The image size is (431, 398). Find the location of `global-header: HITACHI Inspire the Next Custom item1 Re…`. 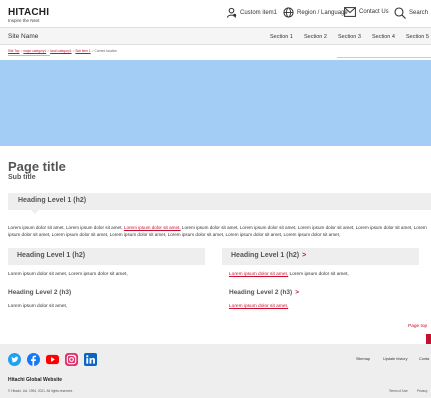

global-header: HITACHI Inspire the Next Custom item1 Re… is located at coordinates (215, 13).